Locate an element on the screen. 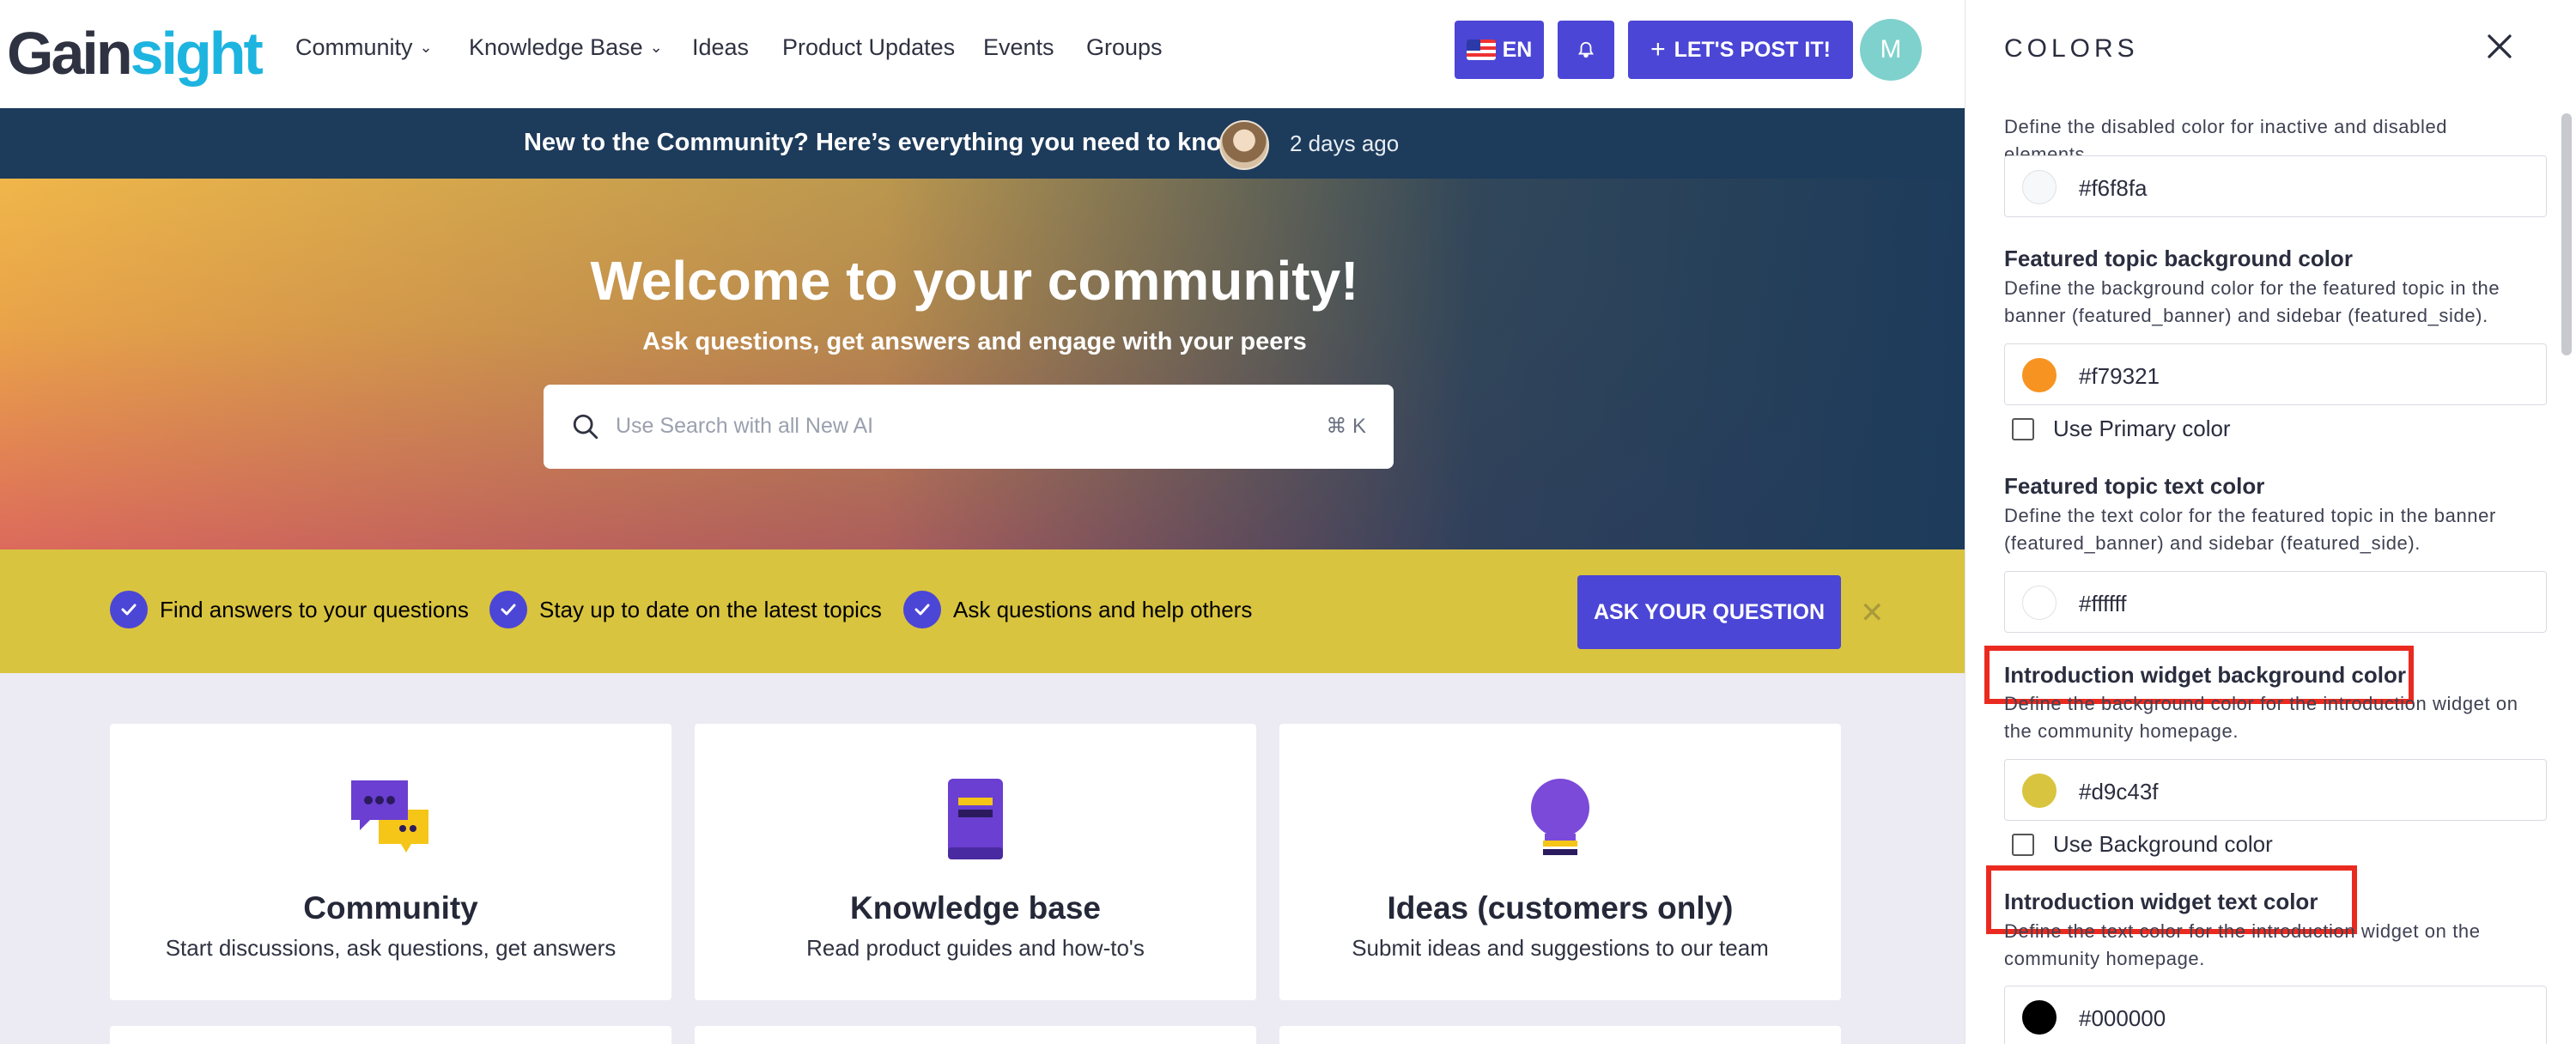 The height and width of the screenshot is (1044, 2576). announcement-time: 2 days ago is located at coordinates (1345, 143).